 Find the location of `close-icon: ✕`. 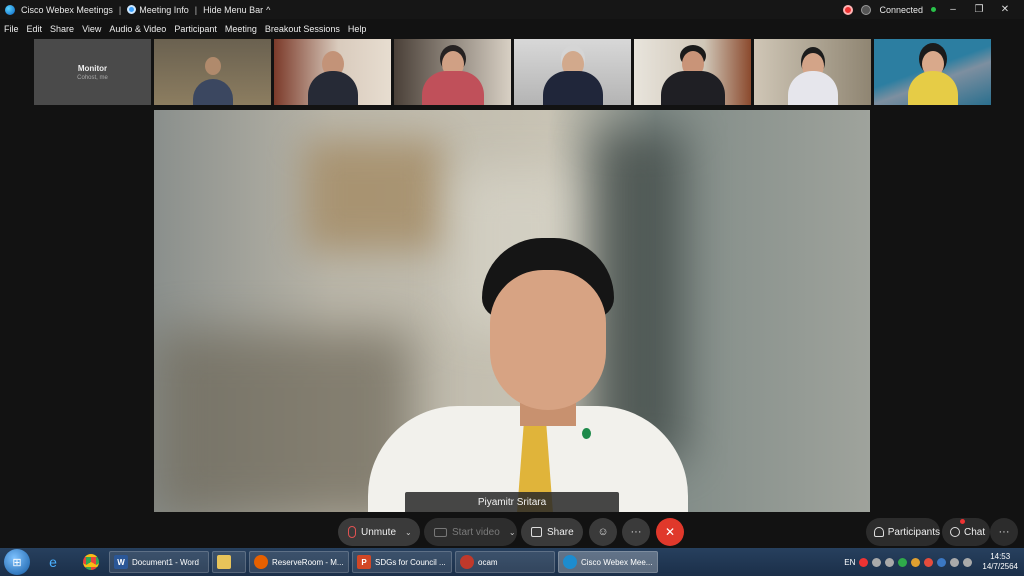

close-icon: ✕ is located at coordinates (670, 532).